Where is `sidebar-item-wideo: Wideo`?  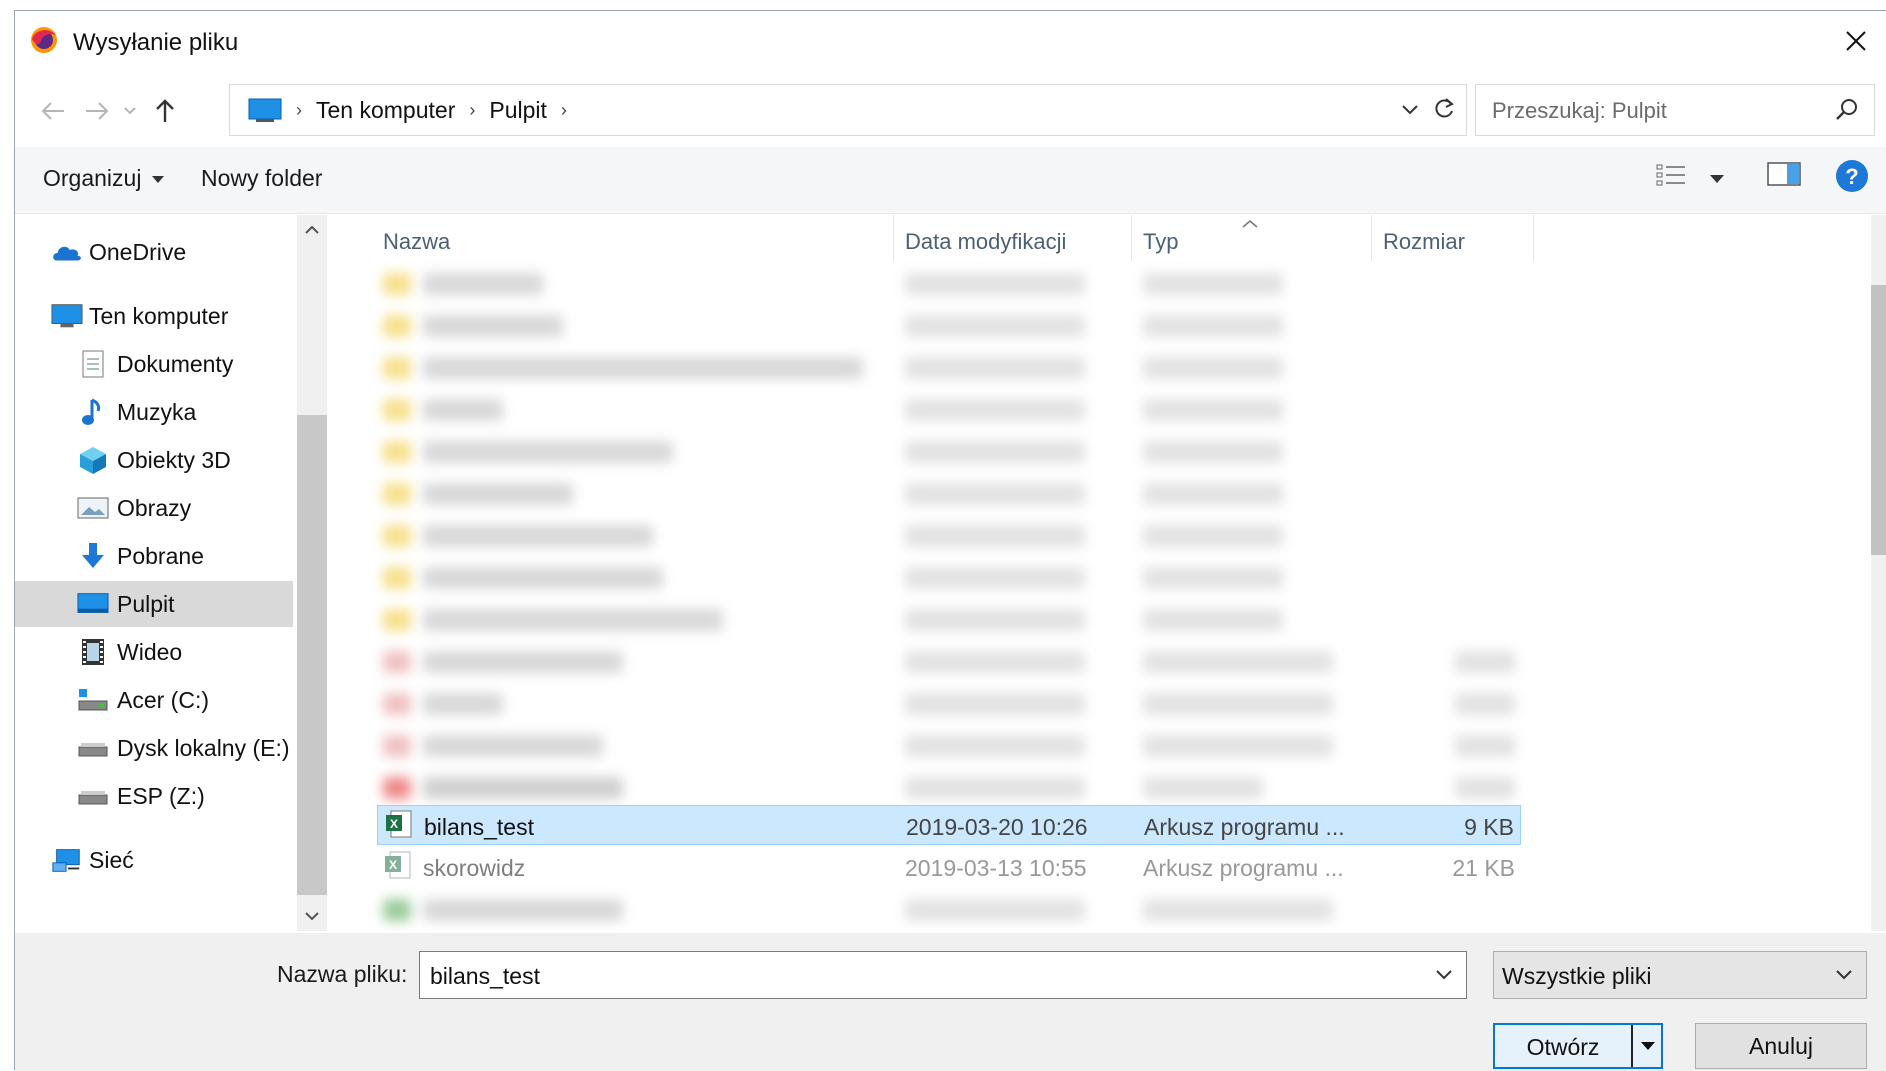
sidebar-item-wideo: Wideo is located at coordinates (154, 652).